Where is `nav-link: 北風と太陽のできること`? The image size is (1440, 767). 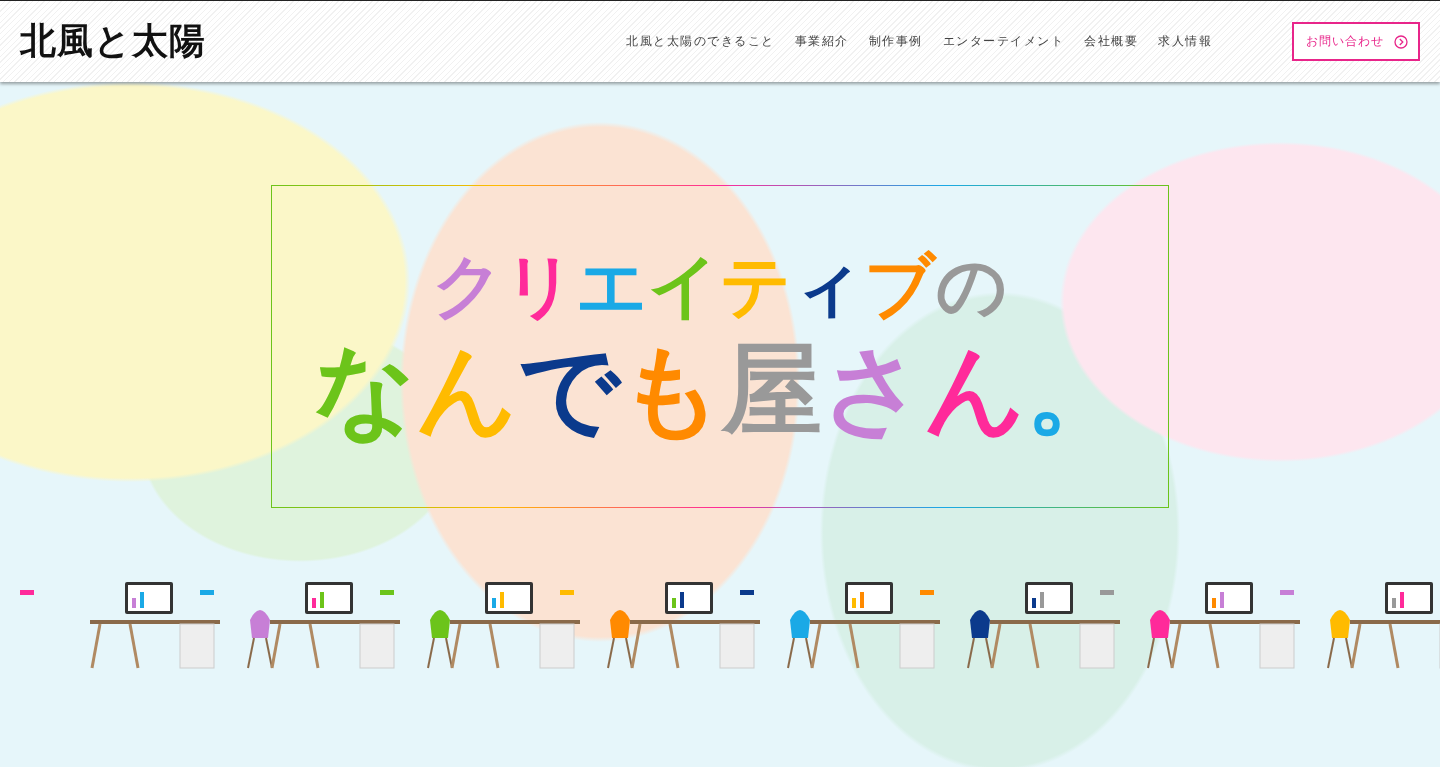
nav-link: 北風と太陽のできること is located at coordinates (700, 41).